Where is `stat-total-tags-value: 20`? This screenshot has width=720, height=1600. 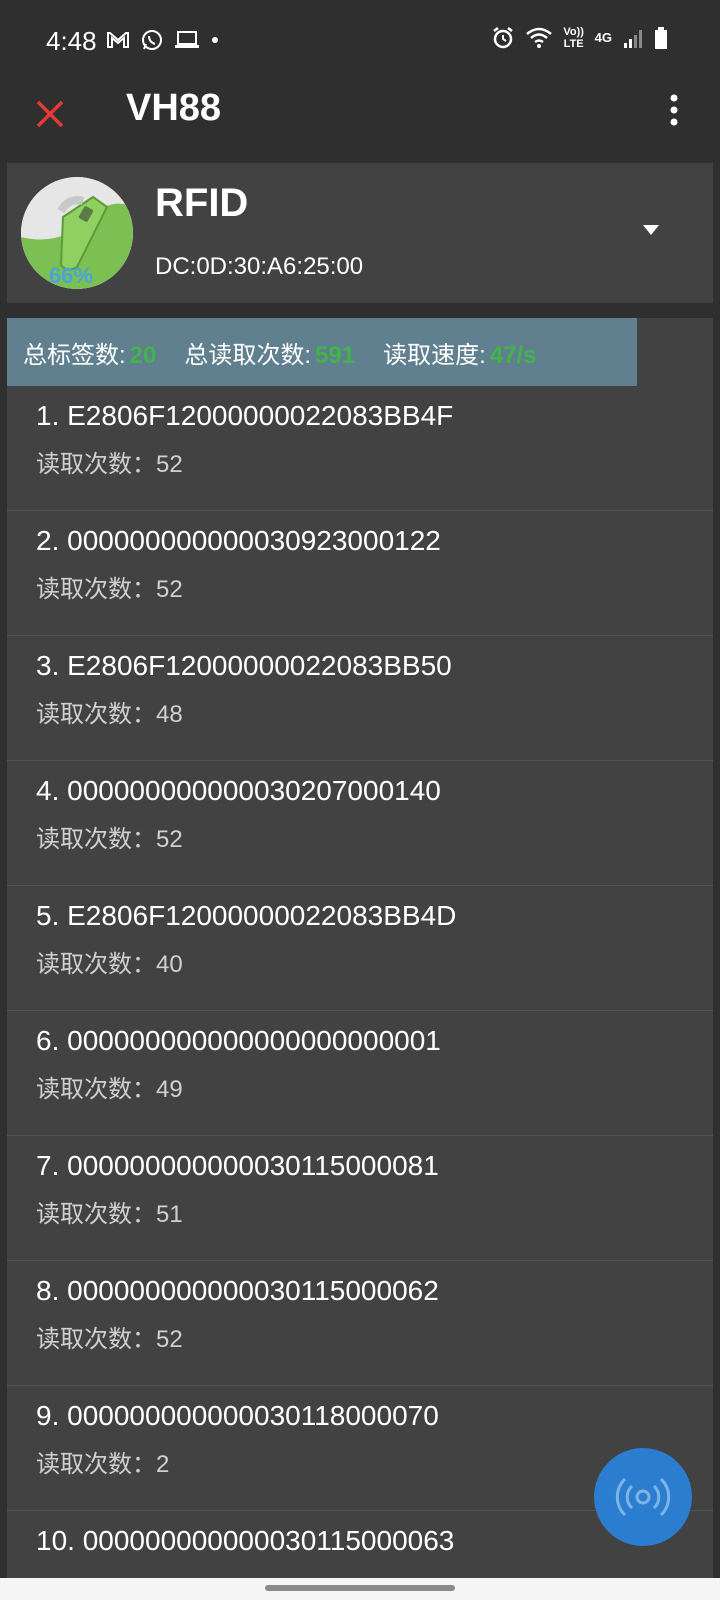 stat-total-tags-value: 20 is located at coordinates (143, 355).